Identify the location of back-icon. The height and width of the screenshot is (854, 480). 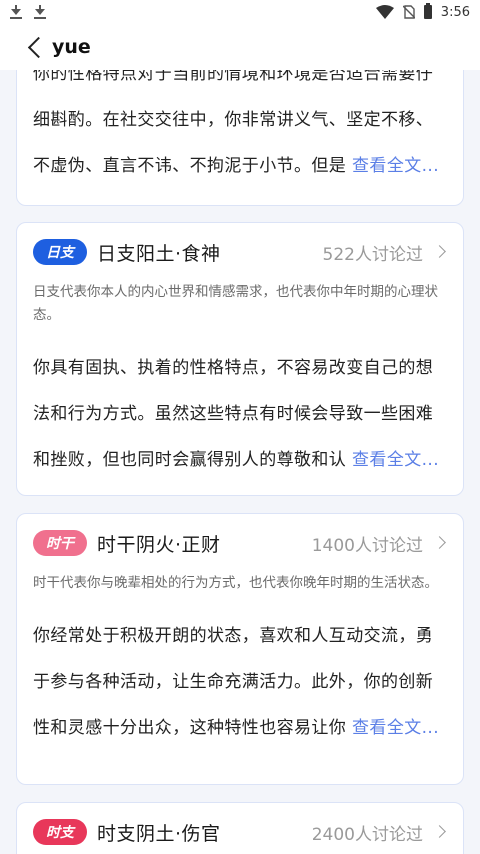
(35, 47).